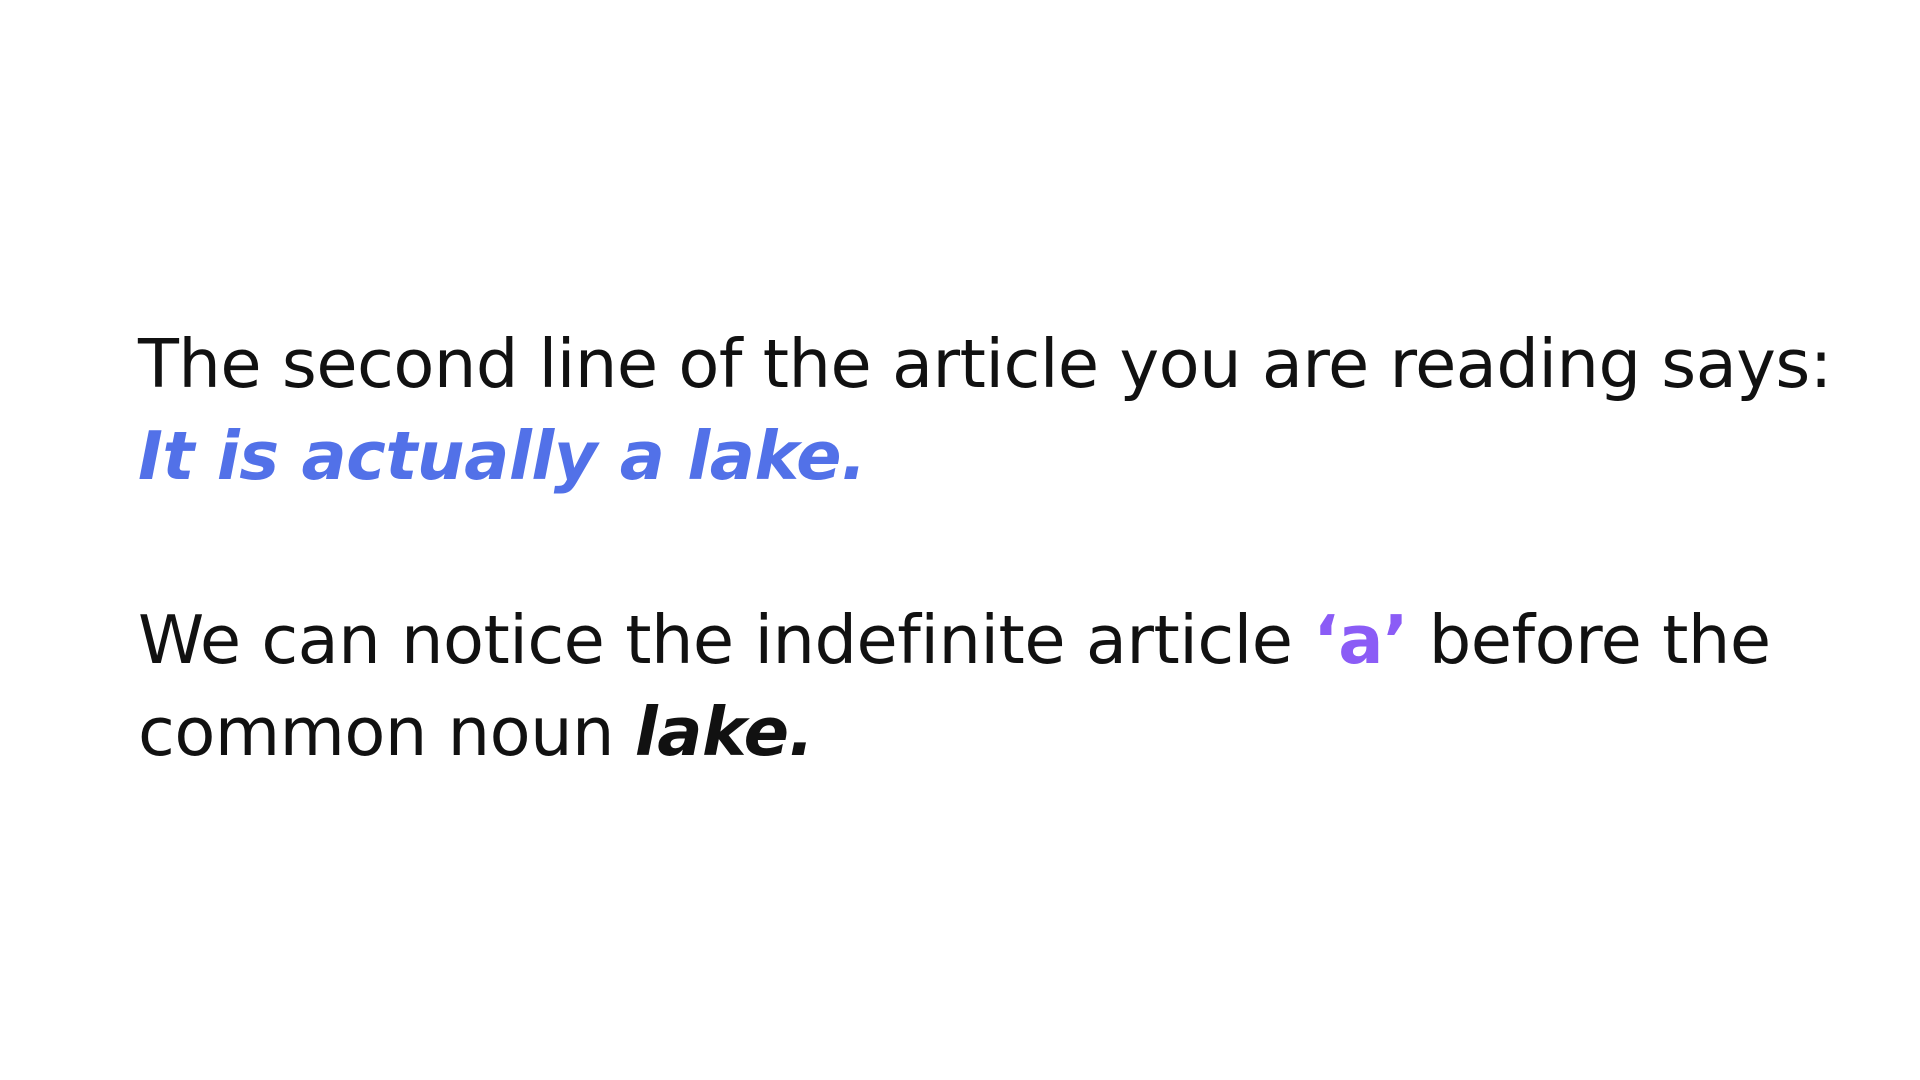 The image size is (1920, 1080). Describe the element at coordinates (1360, 640) in the screenshot. I see `highlighted-article: ‘a’` at that location.